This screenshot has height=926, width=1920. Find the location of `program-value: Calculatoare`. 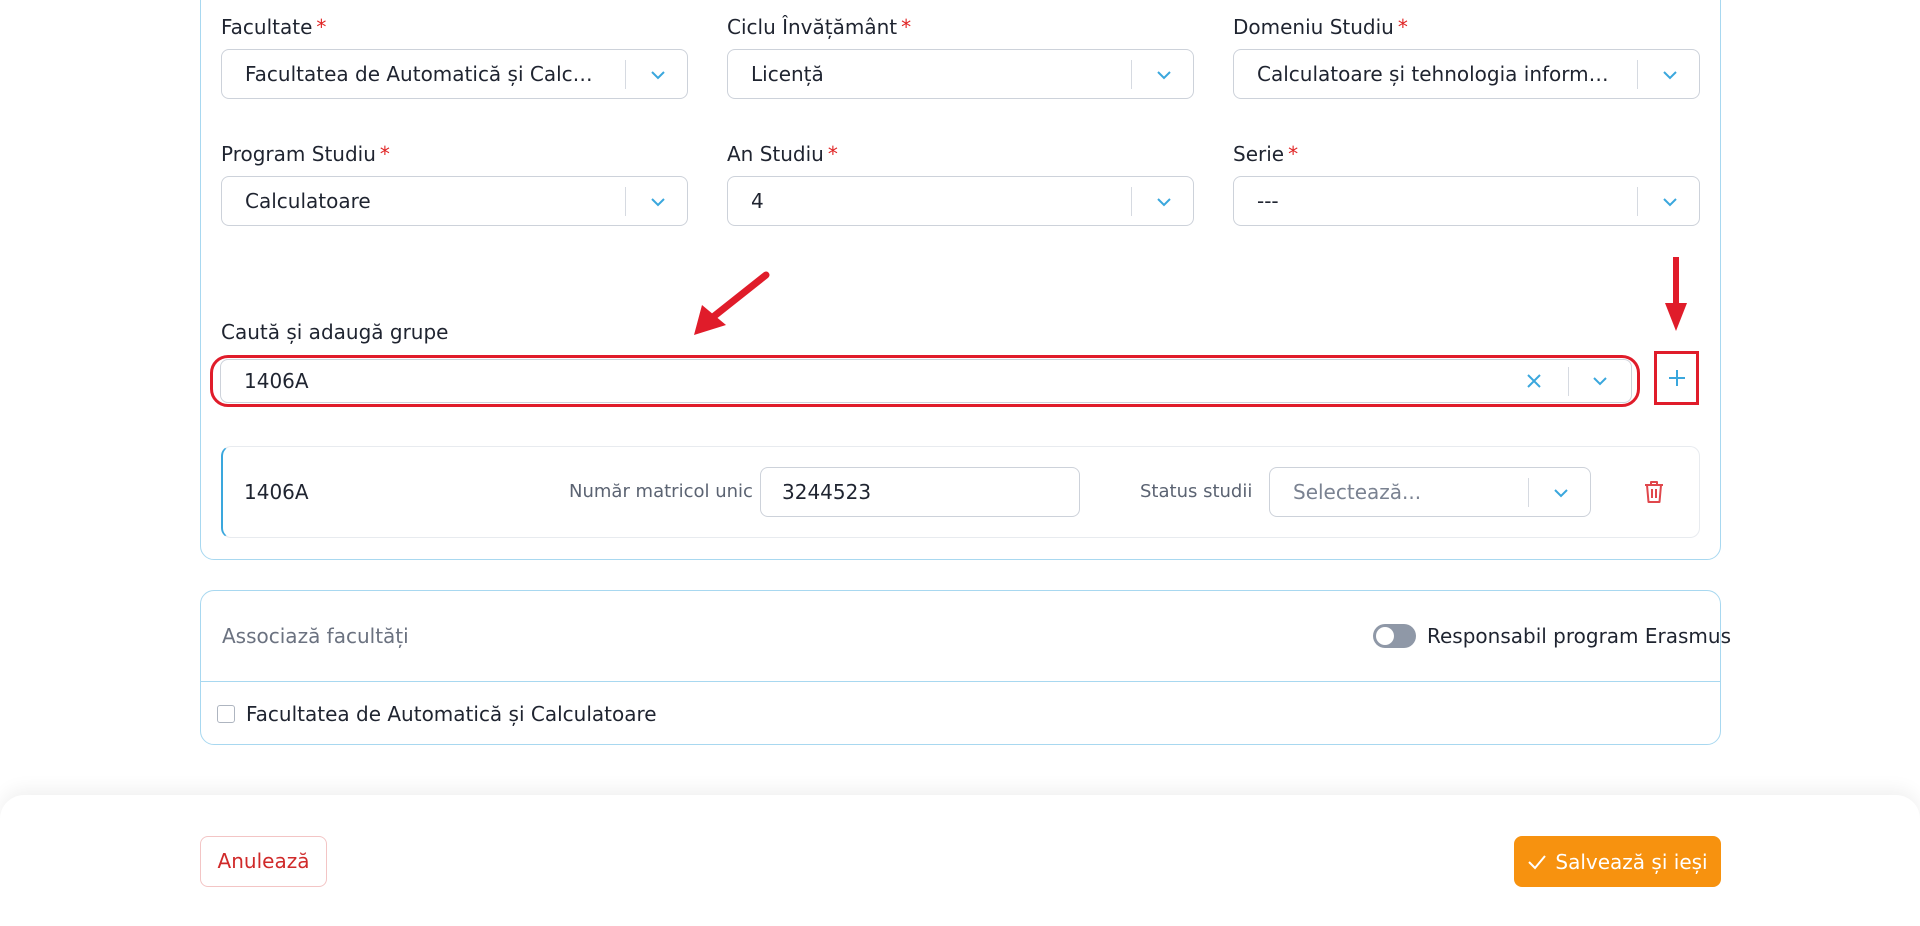

program-value: Calculatoare is located at coordinates (308, 201).